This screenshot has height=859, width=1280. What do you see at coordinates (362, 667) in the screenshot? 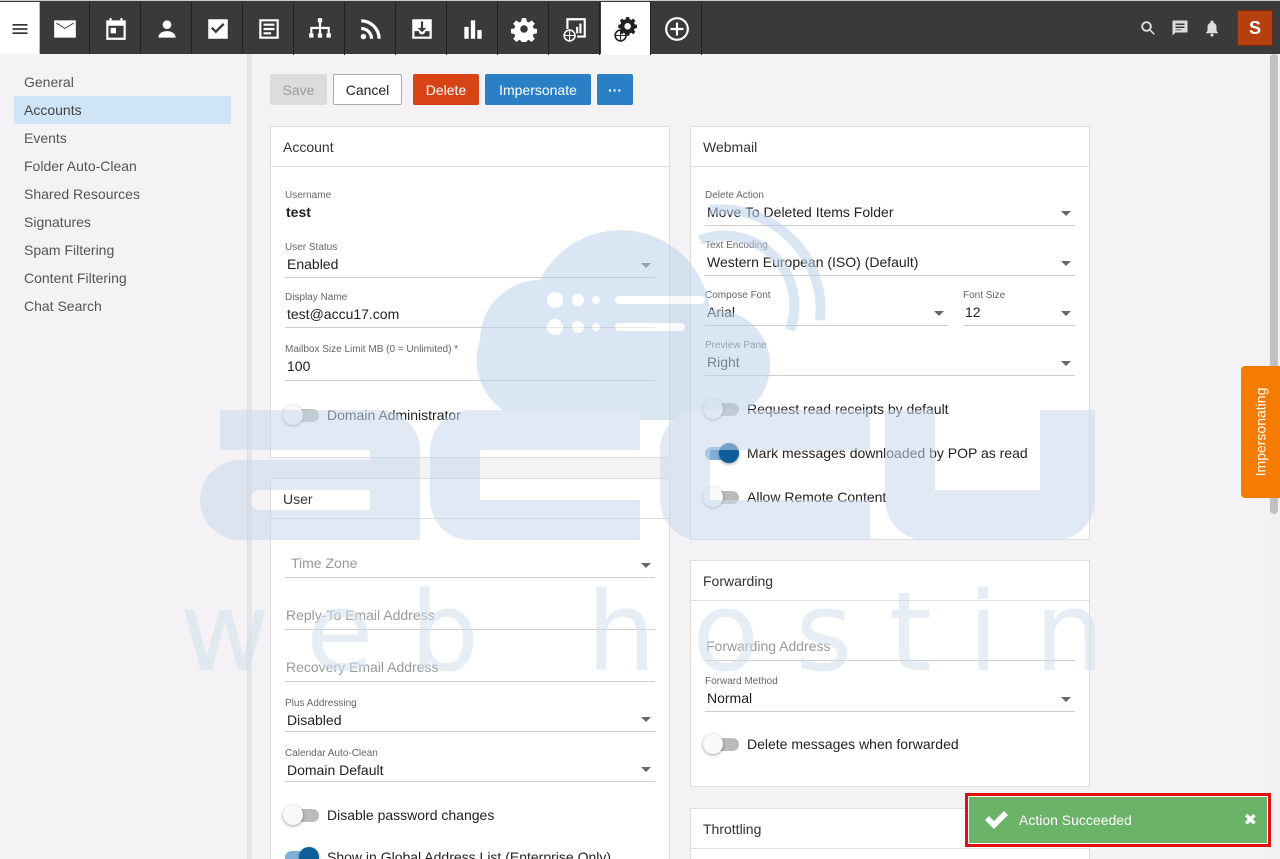
I see `recovery-email-placeholder: Recovery Email Address` at bounding box center [362, 667].